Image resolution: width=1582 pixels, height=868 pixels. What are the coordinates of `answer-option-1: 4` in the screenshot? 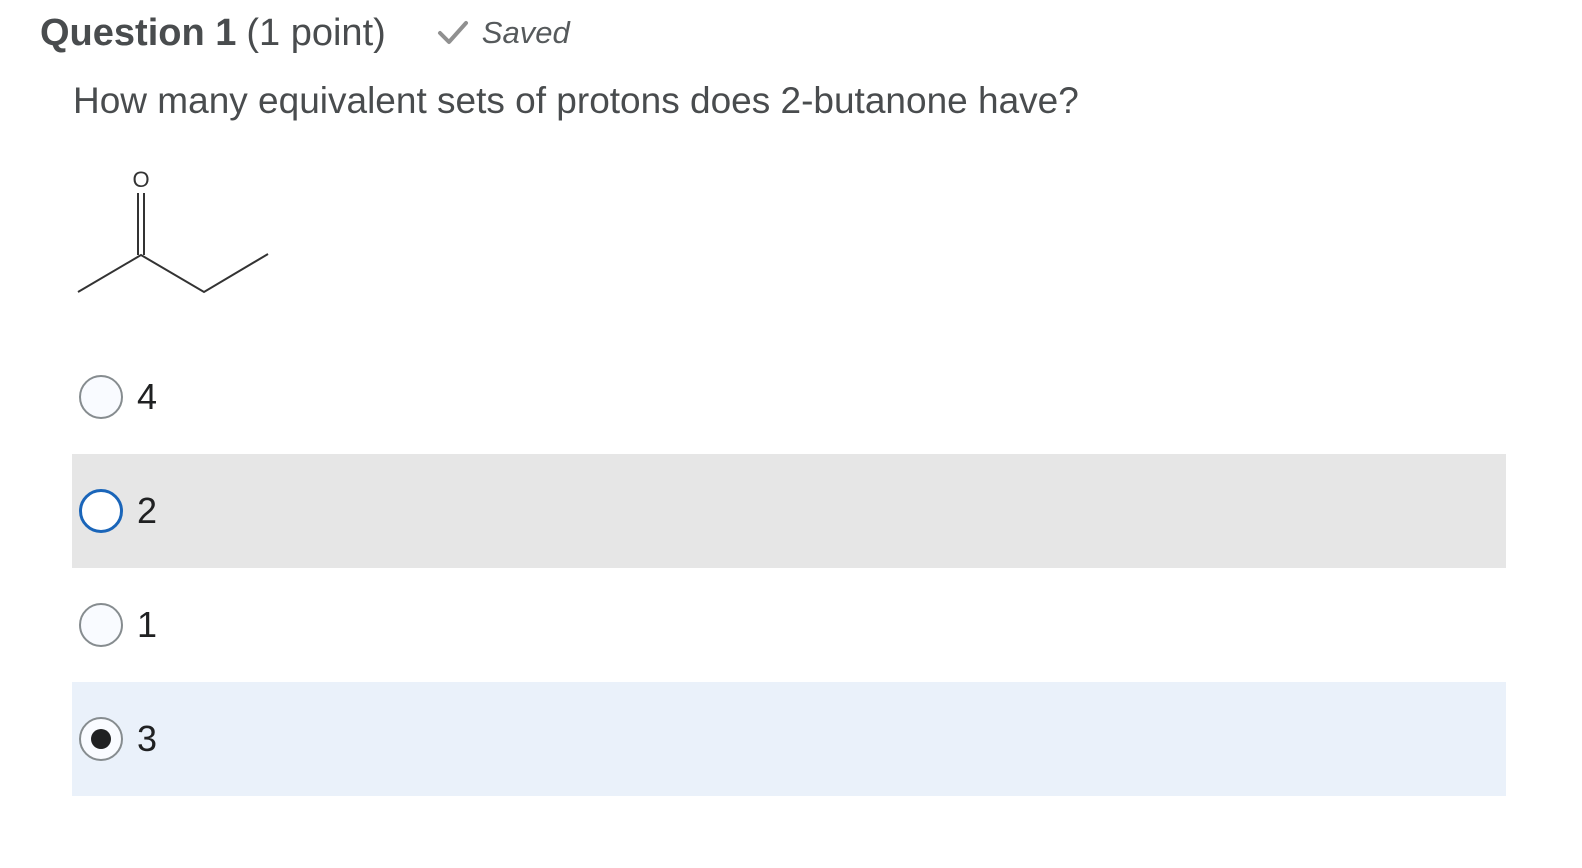 It's located at (789, 397).